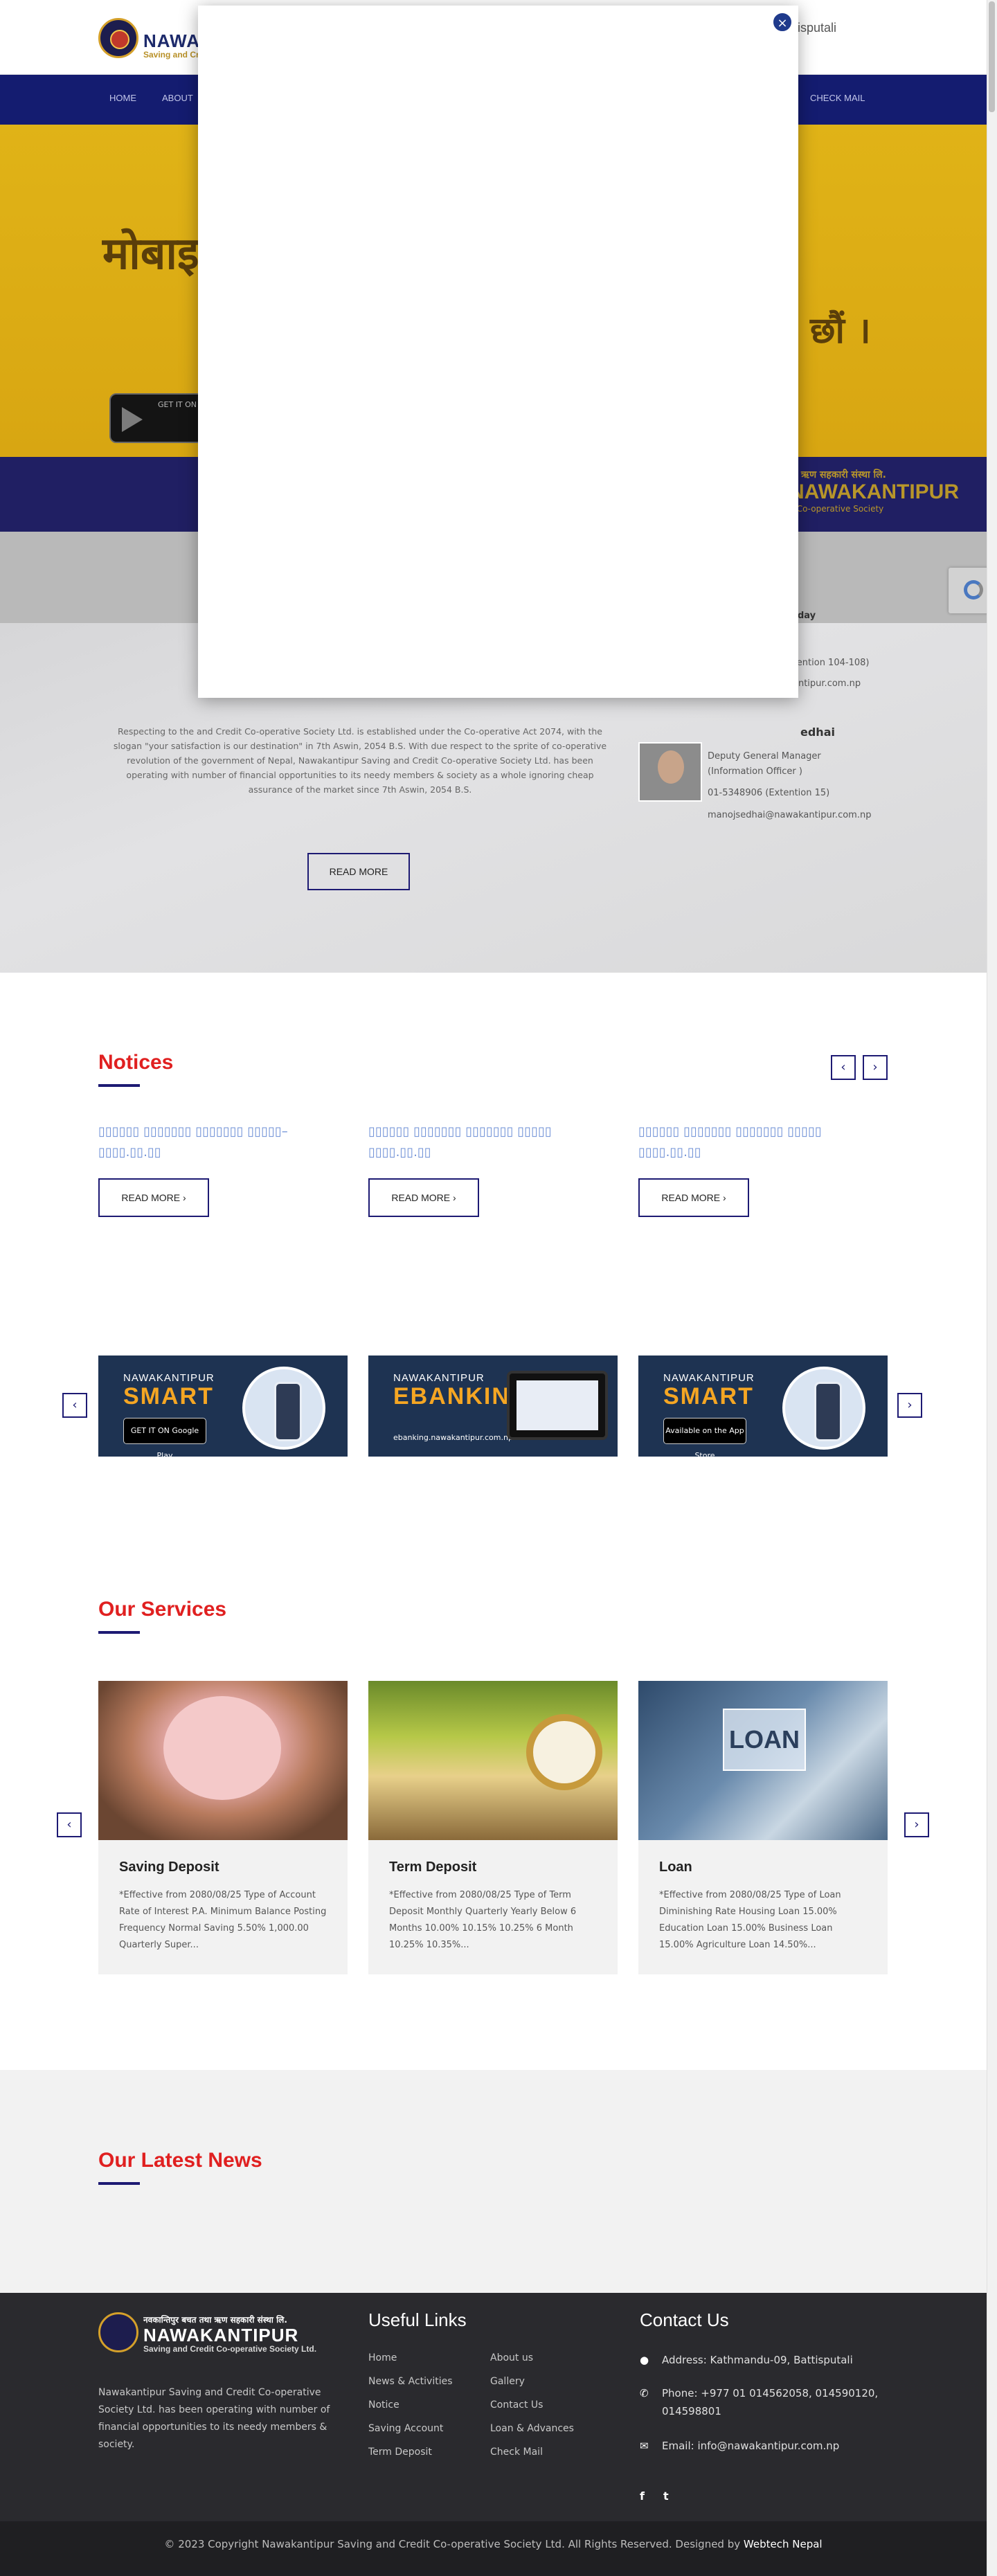 This screenshot has width=997, height=2576. Describe the element at coordinates (644, 2393) in the screenshot. I see `phone-icon: ✆` at that location.